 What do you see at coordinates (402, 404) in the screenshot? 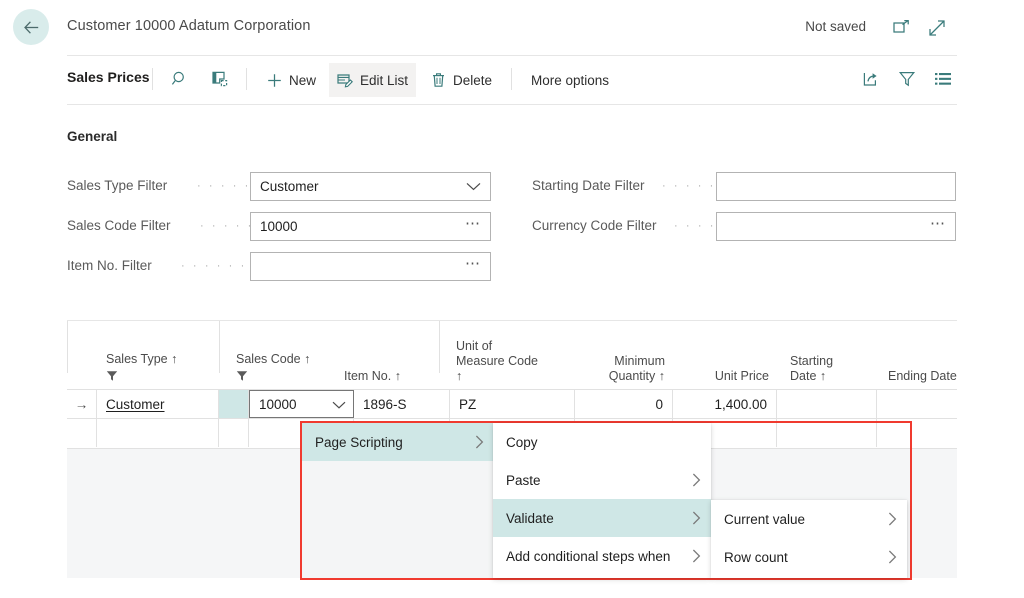
I see `cell-item-no: 1896-S` at bounding box center [402, 404].